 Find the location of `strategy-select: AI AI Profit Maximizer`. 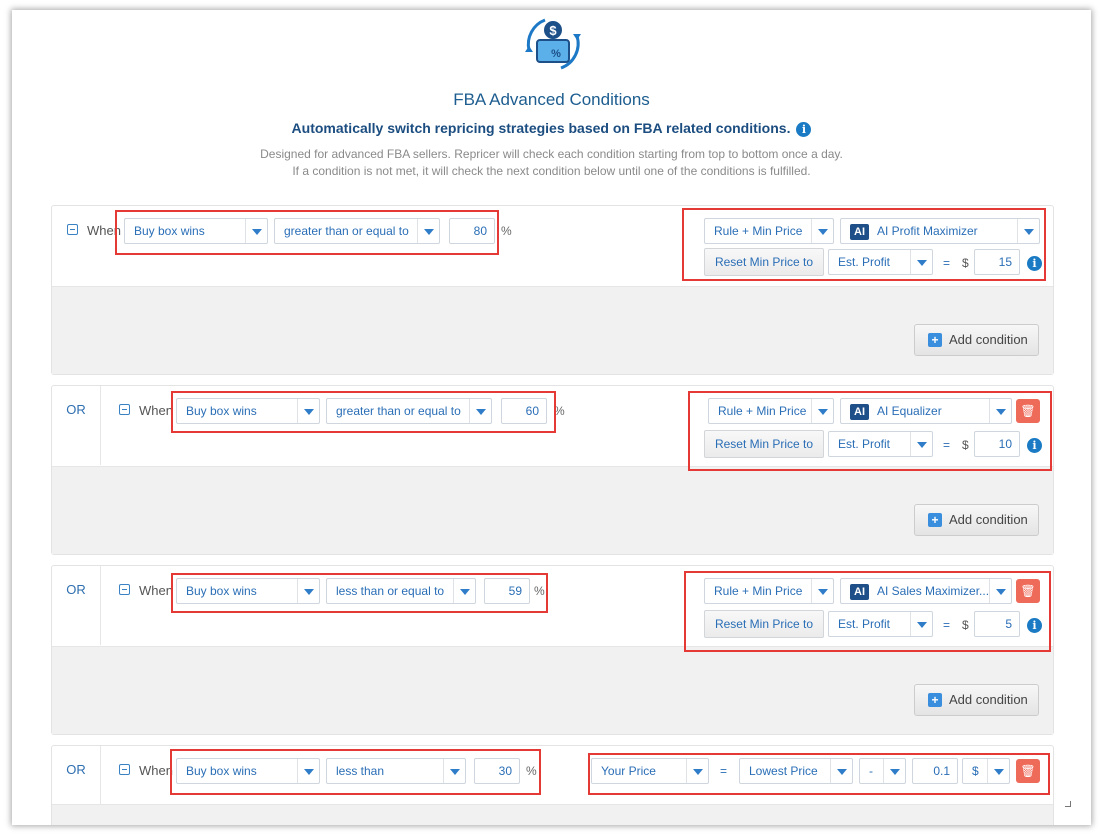

strategy-select: AI AI Profit Maximizer is located at coordinates (940, 231).